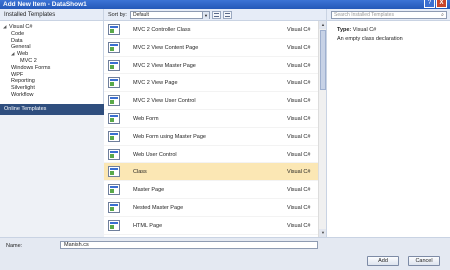 Image resolution: width=450 pixels, height=270 pixels. I want to click on tree-item: ◢ Visual C#, so click(53, 27).